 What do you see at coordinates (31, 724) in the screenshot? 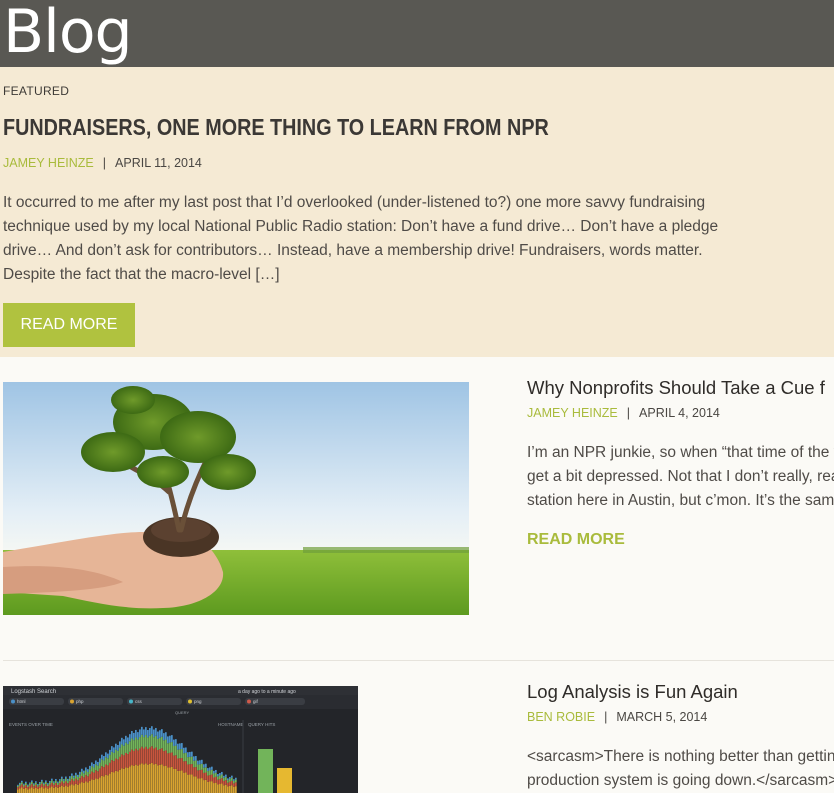
I see `panel-events-title: EVENTS OVER TIME` at bounding box center [31, 724].